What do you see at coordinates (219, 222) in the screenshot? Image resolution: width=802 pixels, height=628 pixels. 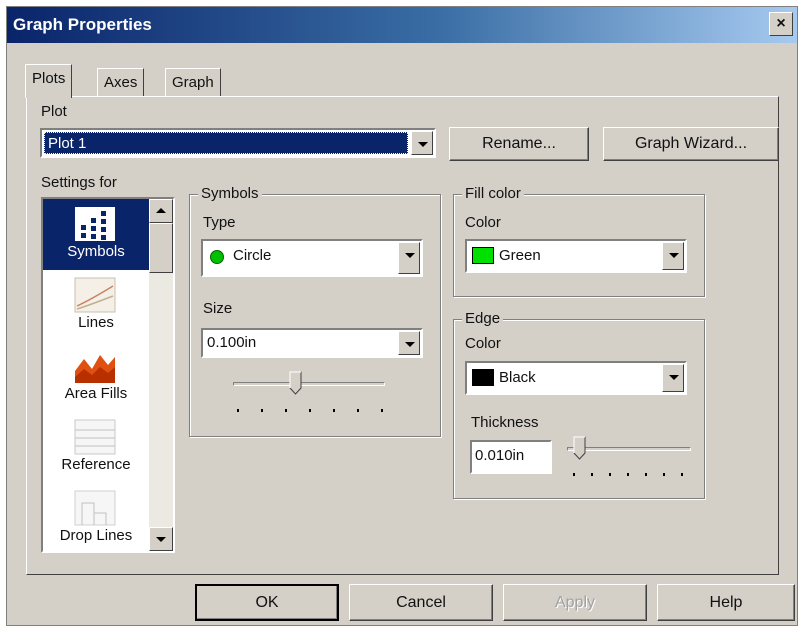 I see `symbol-type-label: Type` at bounding box center [219, 222].